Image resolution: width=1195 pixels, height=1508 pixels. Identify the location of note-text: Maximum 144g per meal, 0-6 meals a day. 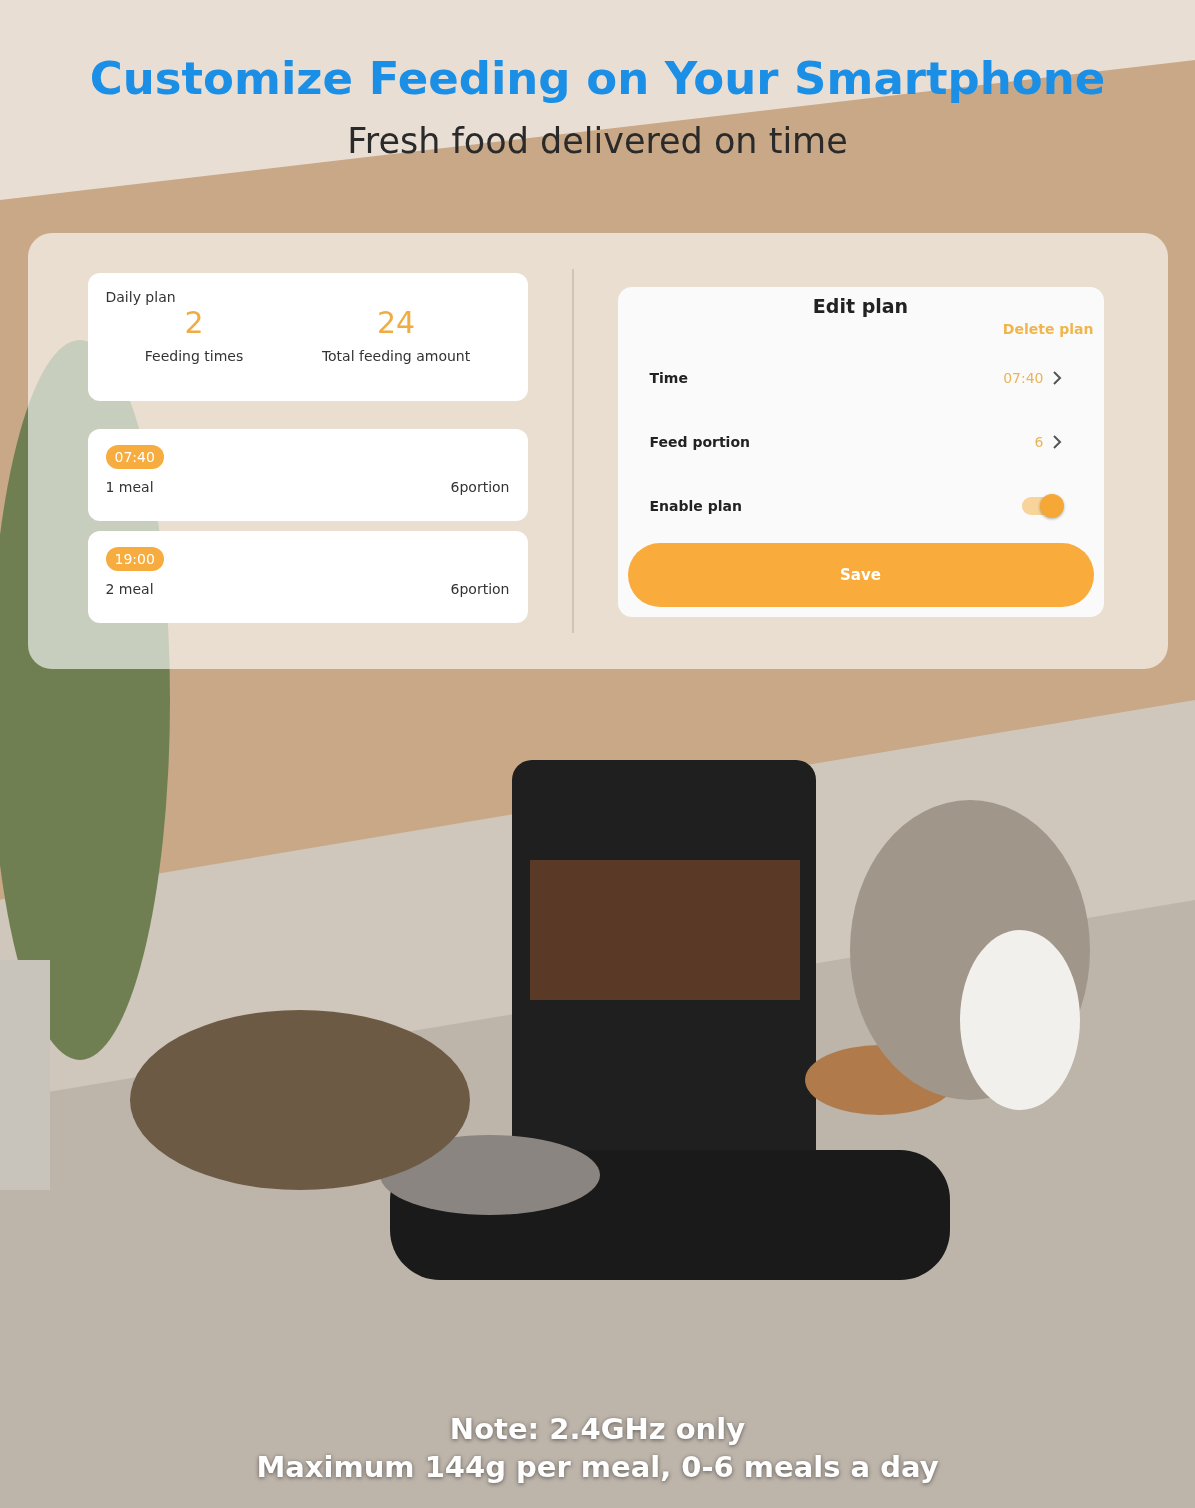
(597, 1467).